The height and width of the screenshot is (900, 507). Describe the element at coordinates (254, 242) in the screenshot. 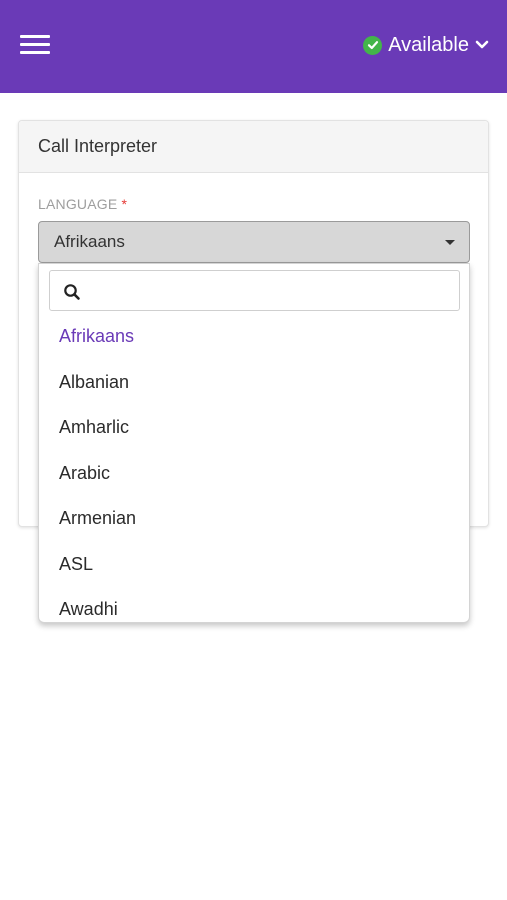

I see `language-select: Afrikaans` at that location.